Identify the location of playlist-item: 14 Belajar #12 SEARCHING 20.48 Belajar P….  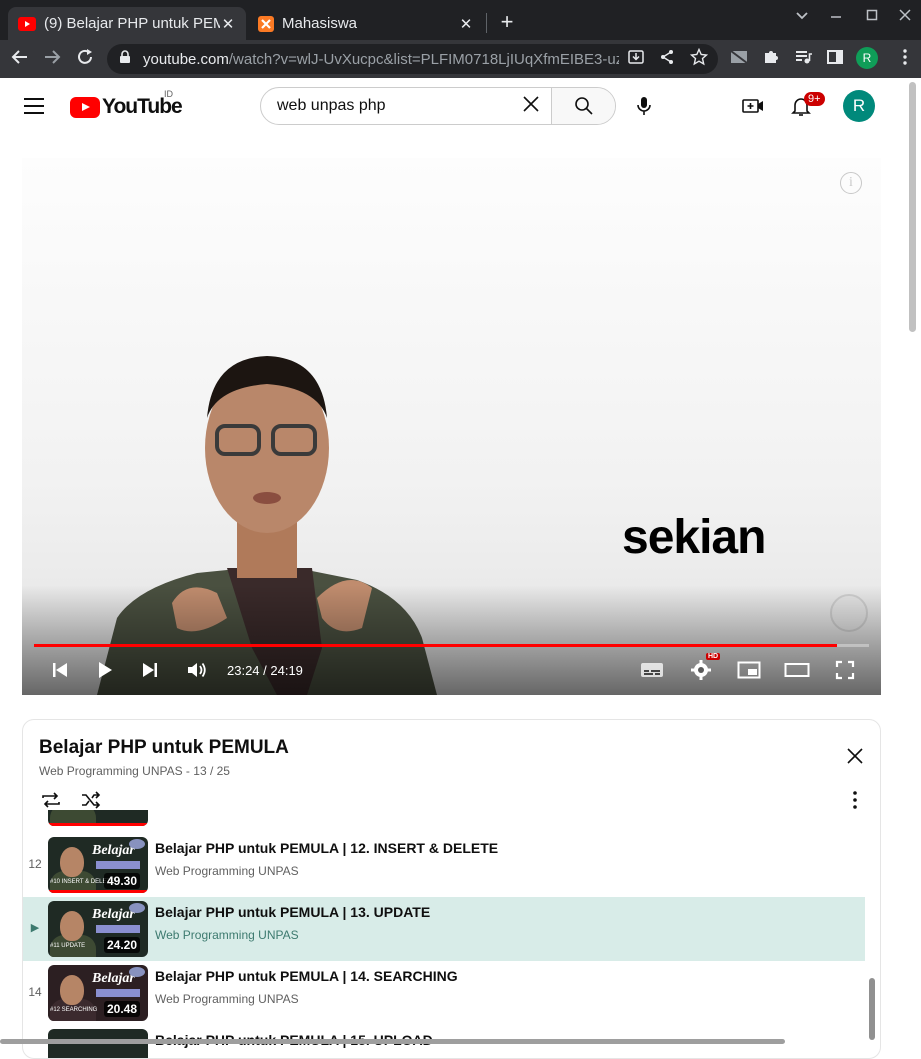
(444, 993).